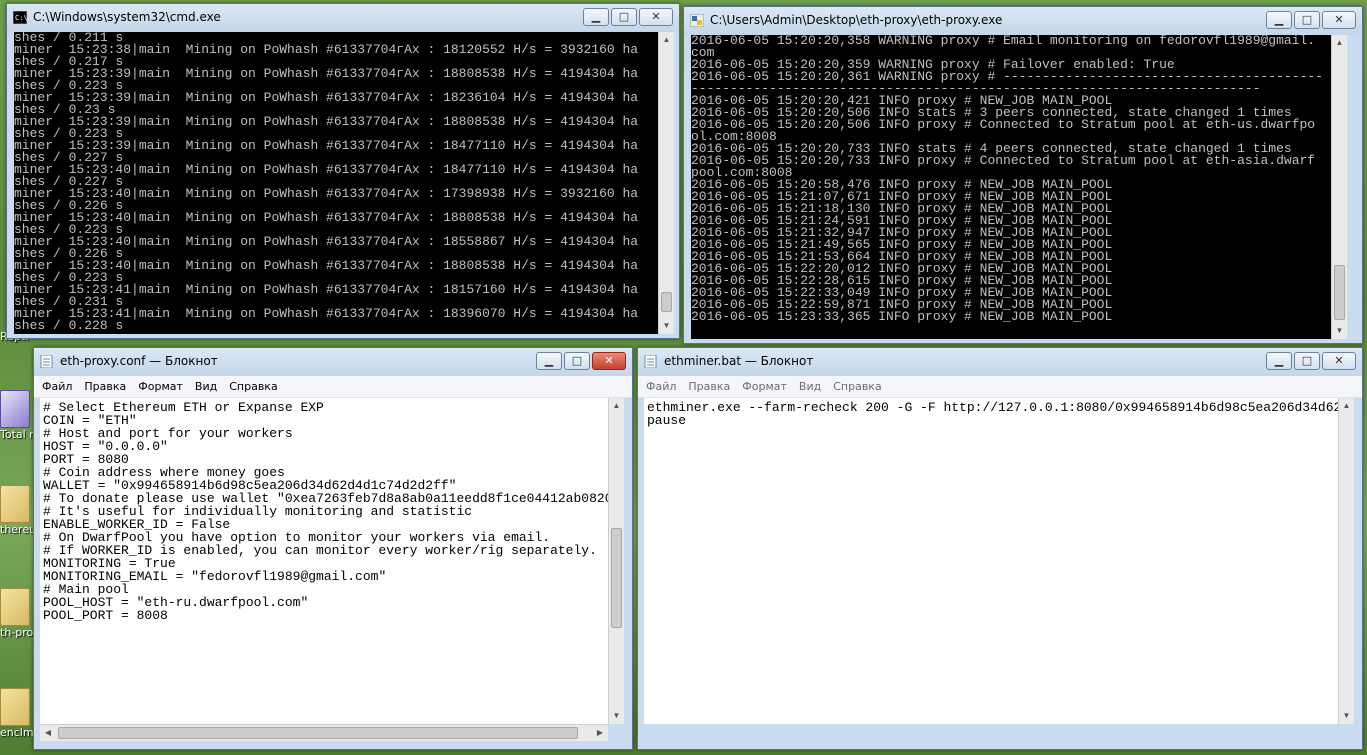 Image resolution: width=1367 pixels, height=755 pixels. I want to click on desktop-icon-eth-proxy-folder: th-prox, so click(18, 613).